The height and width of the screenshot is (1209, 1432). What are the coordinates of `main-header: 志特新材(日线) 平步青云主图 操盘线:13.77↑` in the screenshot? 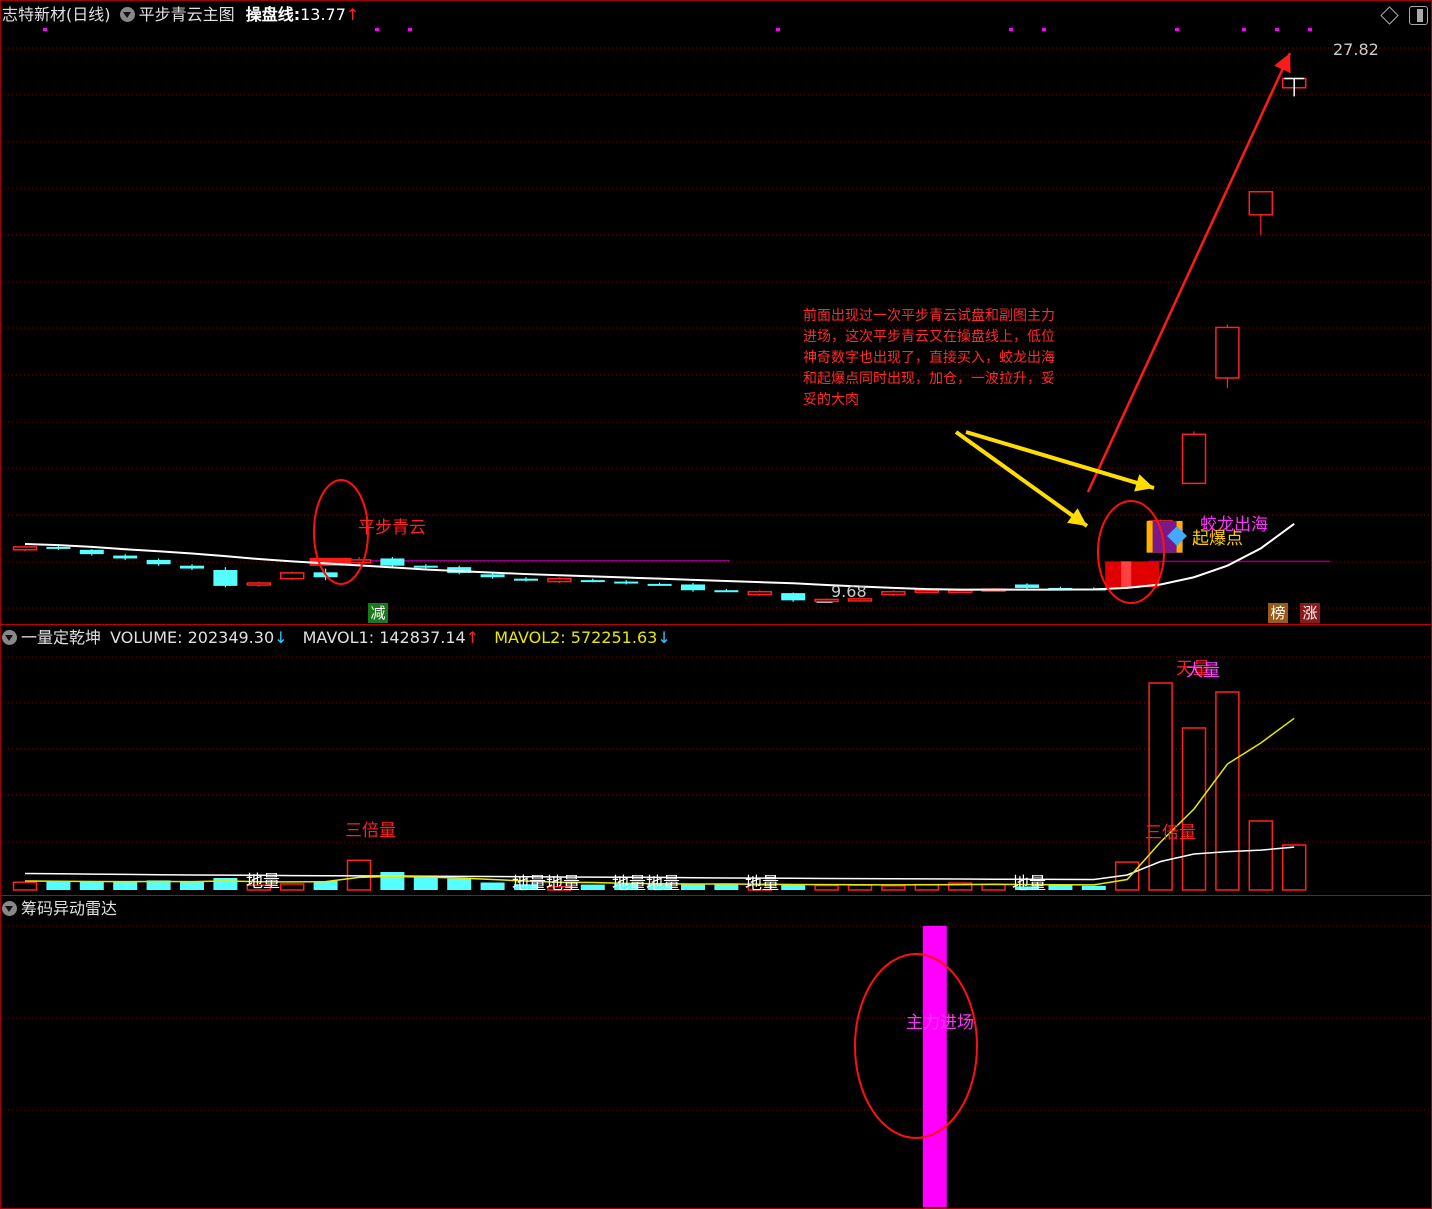 It's located at (180, 15).